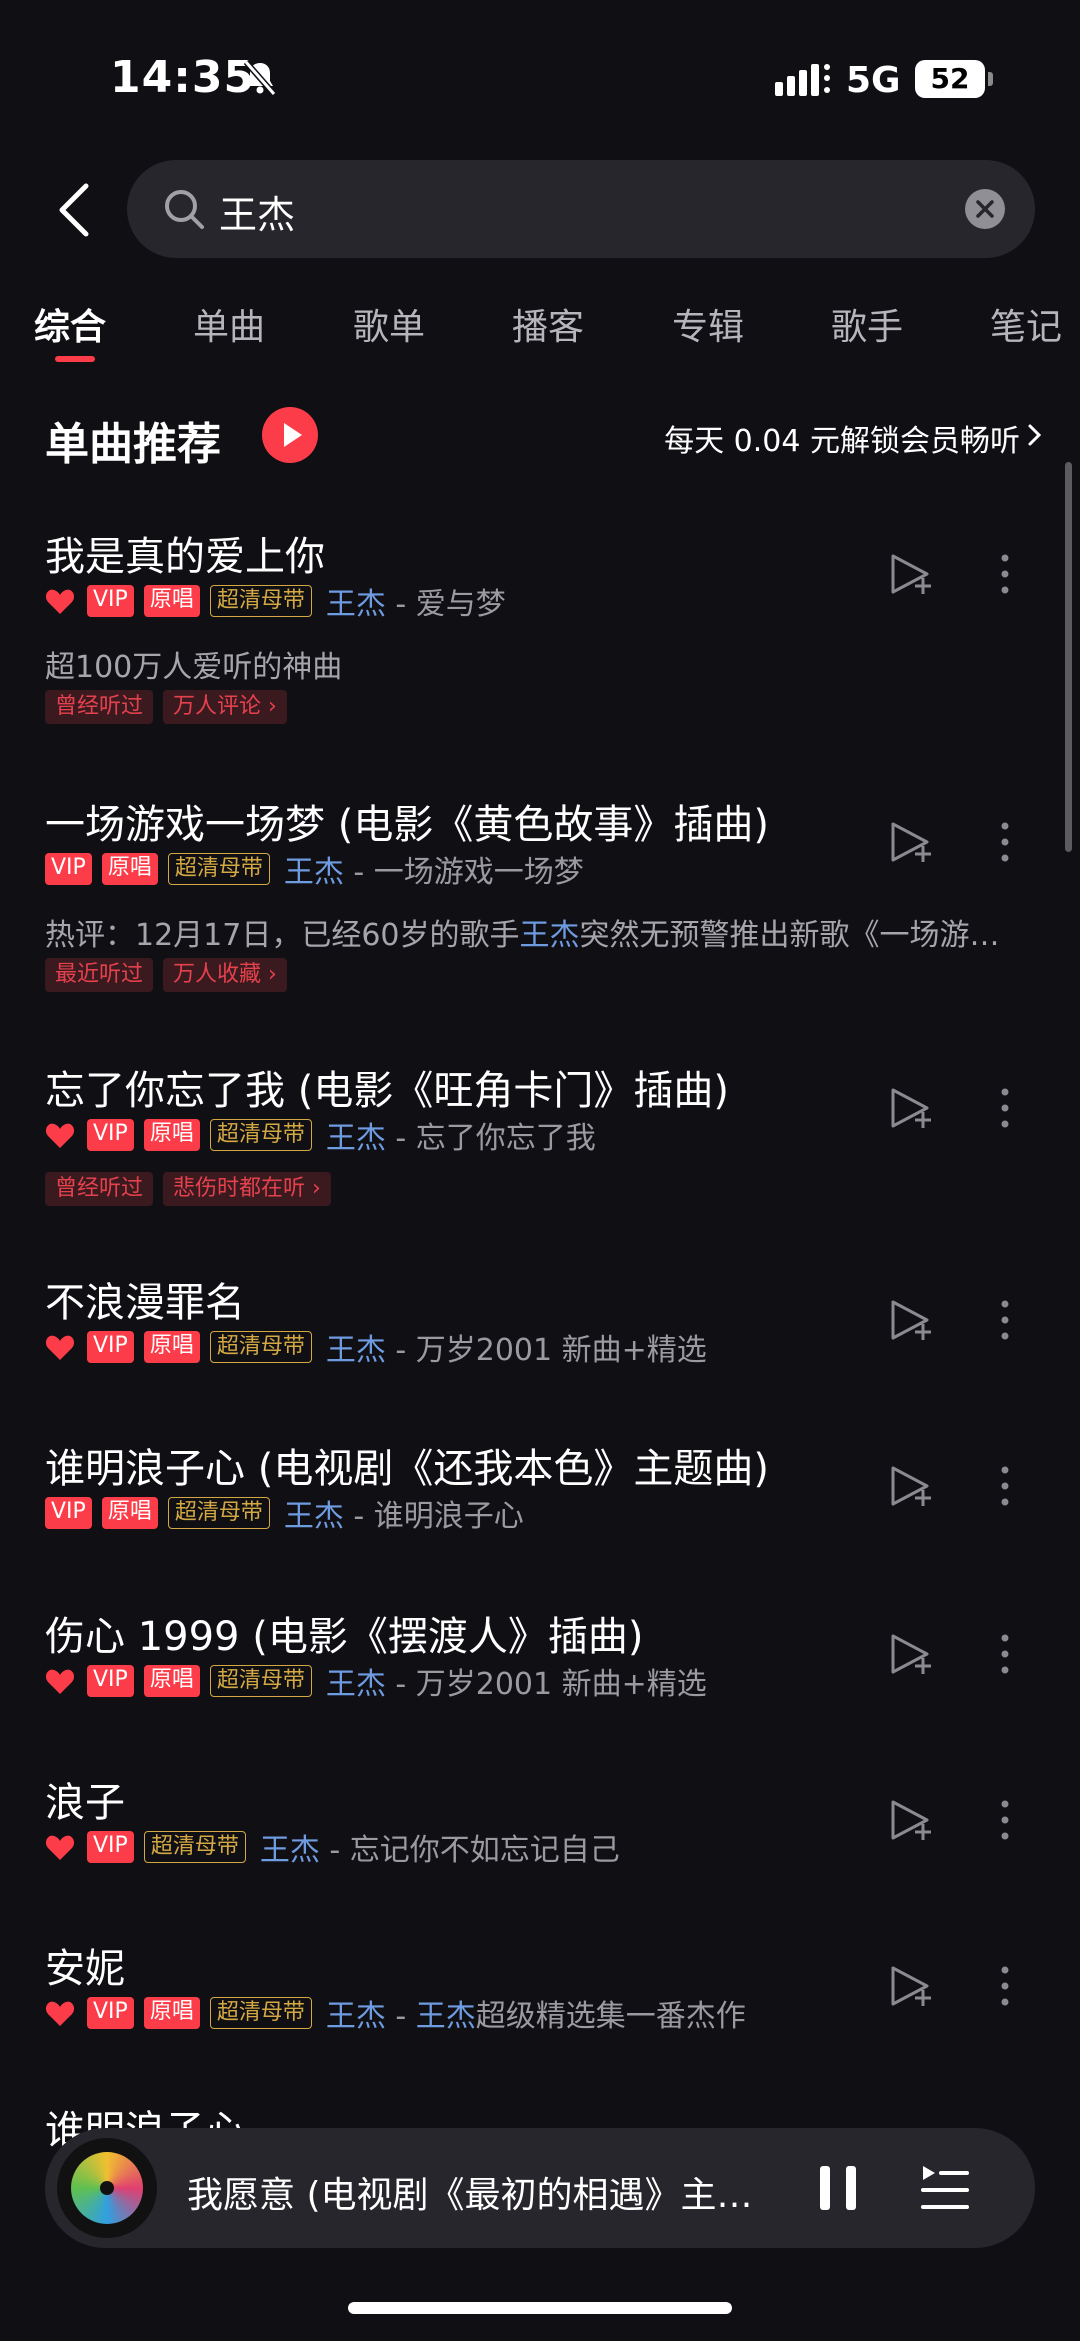 This screenshot has height=2341, width=1080. Describe the element at coordinates (99, 1189) in the screenshot. I see `tag-listened: 曾经听过` at that location.